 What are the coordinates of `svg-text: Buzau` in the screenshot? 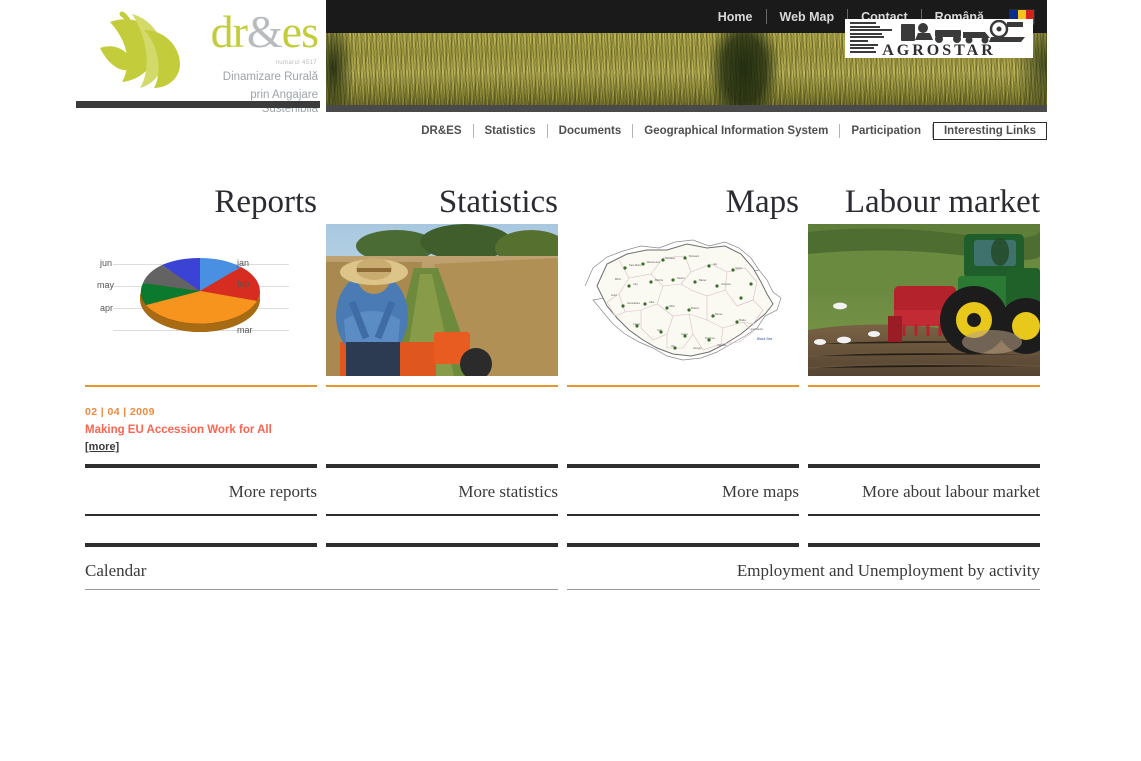 It's located at (719, 314).